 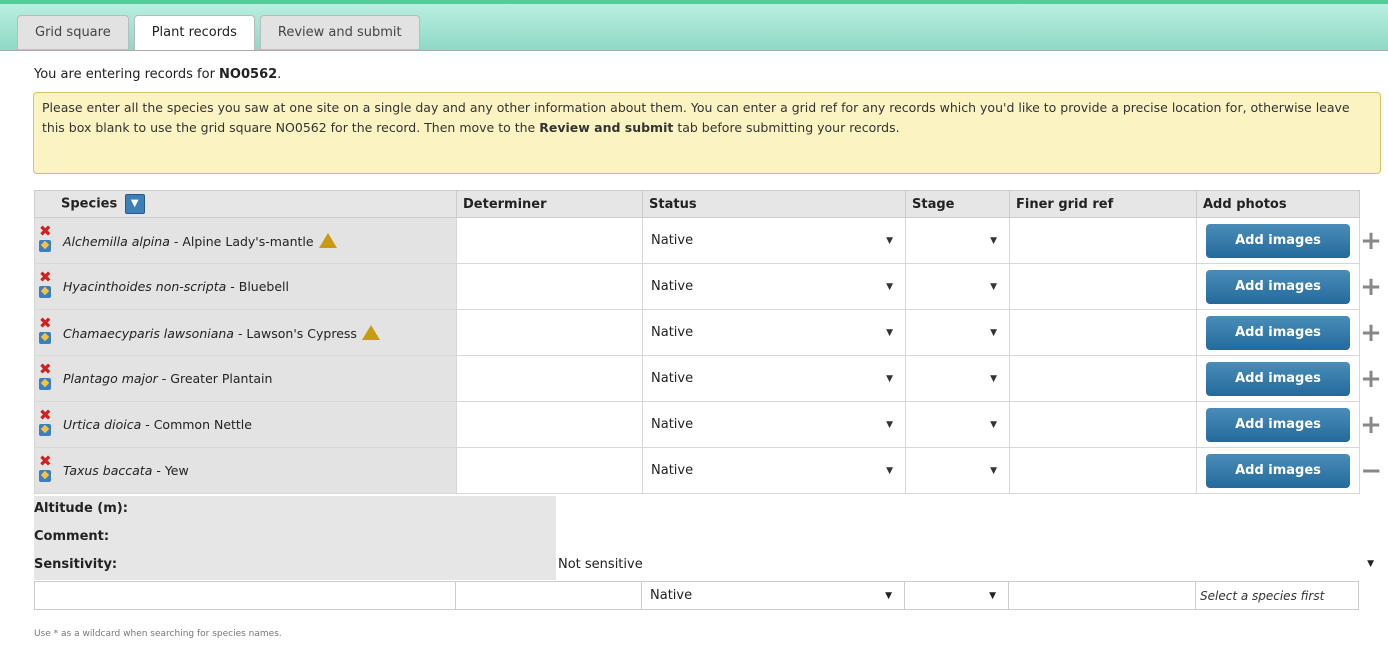 I want to click on new-status-select: Native ▼, so click(x=773, y=595).